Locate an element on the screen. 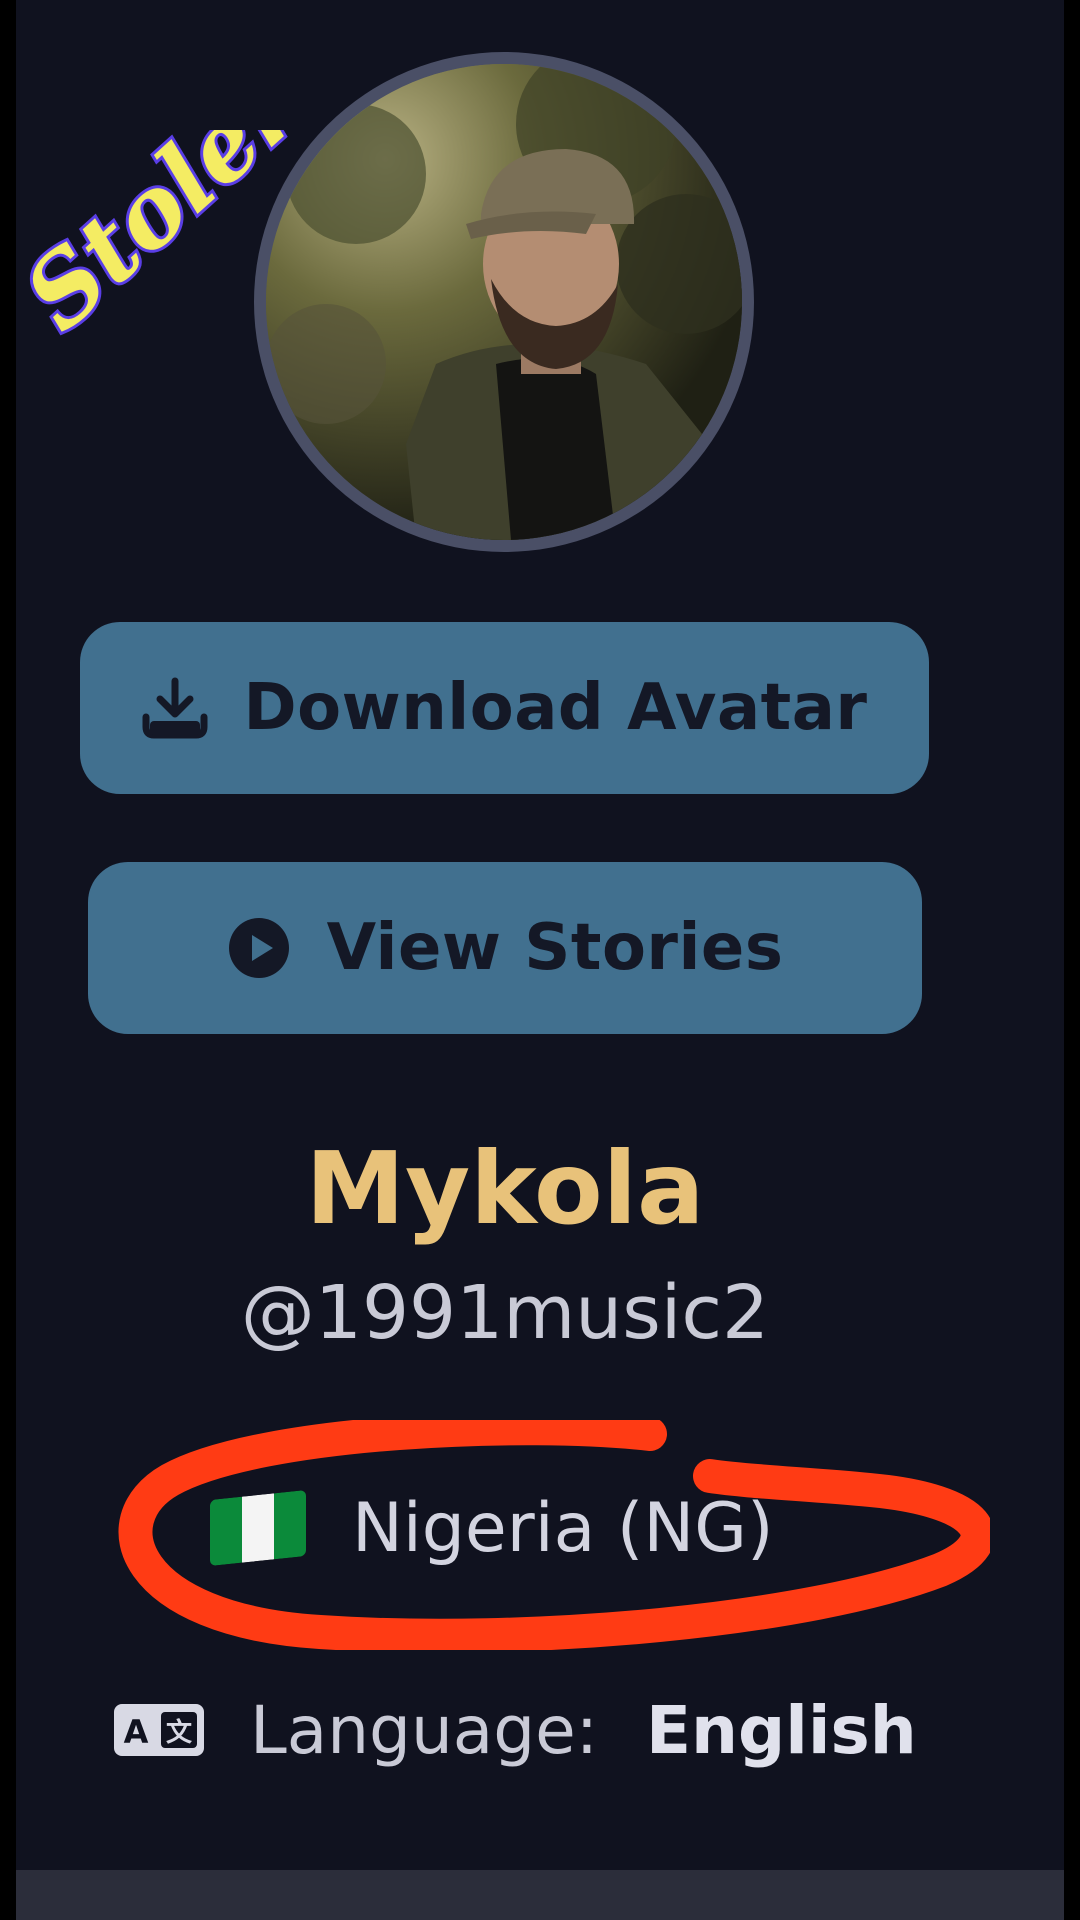 The height and width of the screenshot is (1920, 1080). view-stories-label: View Stories is located at coordinates (555, 948).